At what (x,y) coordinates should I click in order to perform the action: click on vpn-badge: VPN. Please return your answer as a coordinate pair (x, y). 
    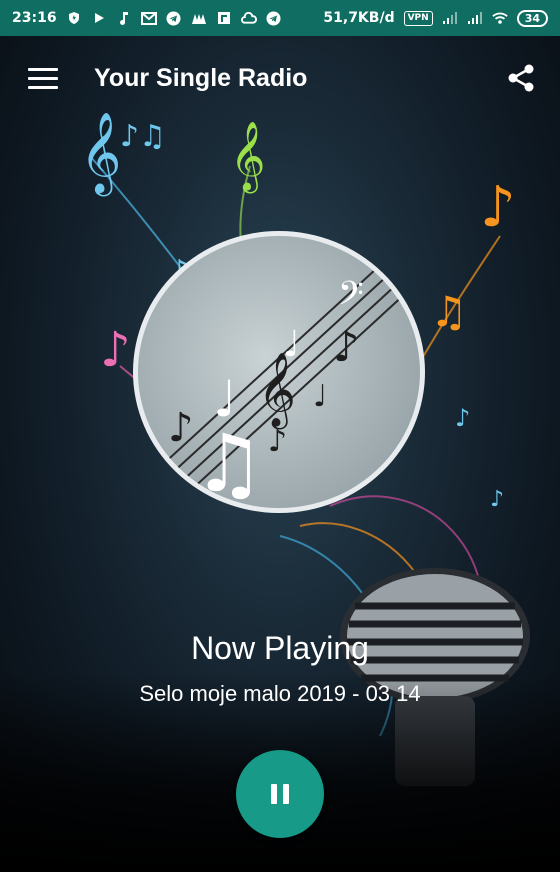
    Looking at the image, I should click on (418, 18).